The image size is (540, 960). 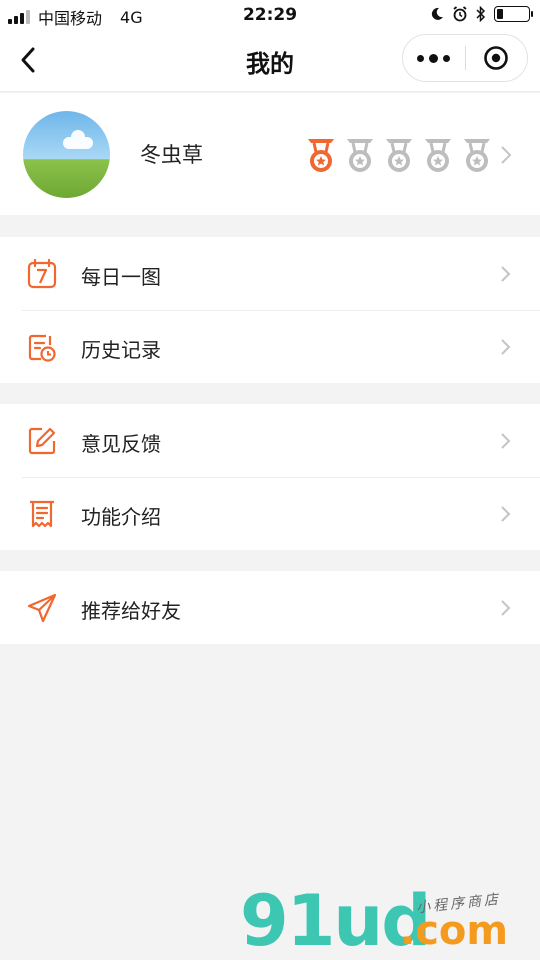 I want to click on medal-row, so click(x=399, y=156).